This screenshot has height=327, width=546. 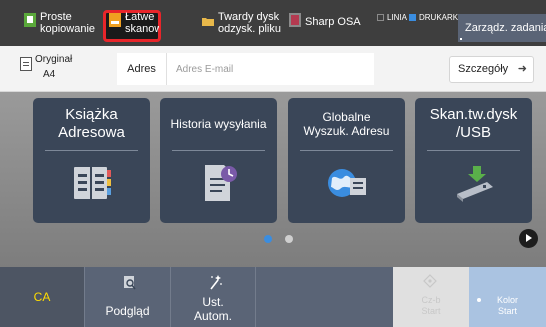 What do you see at coordinates (53, 59) in the screenshot?
I see `original-label: Oryginał` at bounding box center [53, 59].